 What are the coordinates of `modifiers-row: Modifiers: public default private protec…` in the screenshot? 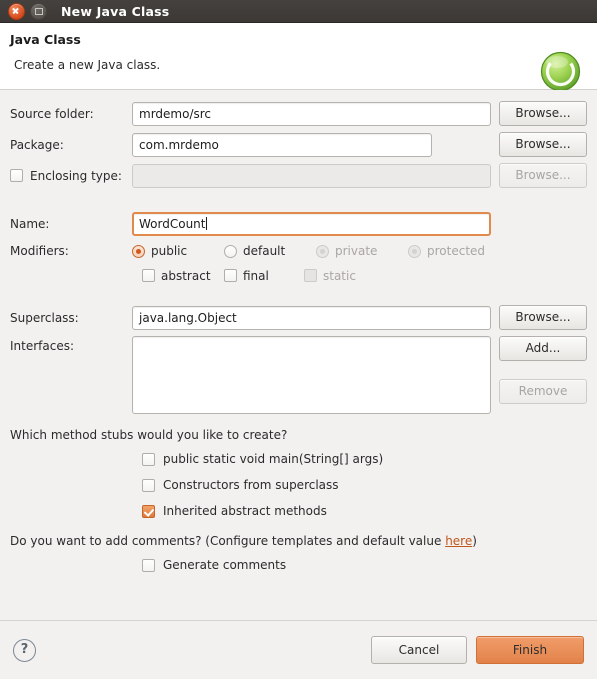 It's located at (298, 251).